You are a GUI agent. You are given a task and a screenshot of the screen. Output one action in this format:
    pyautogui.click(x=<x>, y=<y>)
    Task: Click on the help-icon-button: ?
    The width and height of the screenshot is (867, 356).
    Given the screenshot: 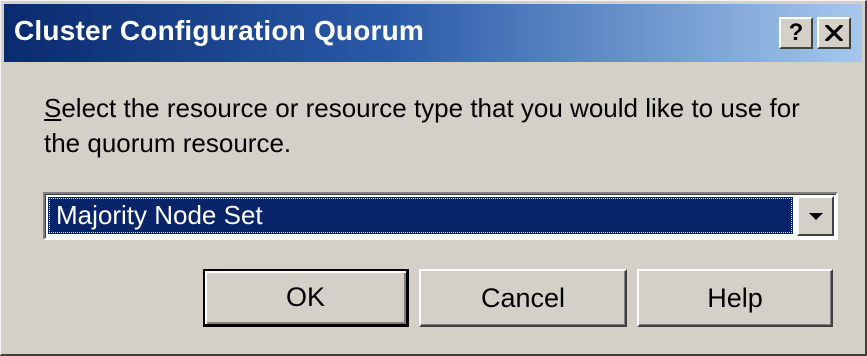 What is the action you would take?
    pyautogui.click(x=796, y=33)
    